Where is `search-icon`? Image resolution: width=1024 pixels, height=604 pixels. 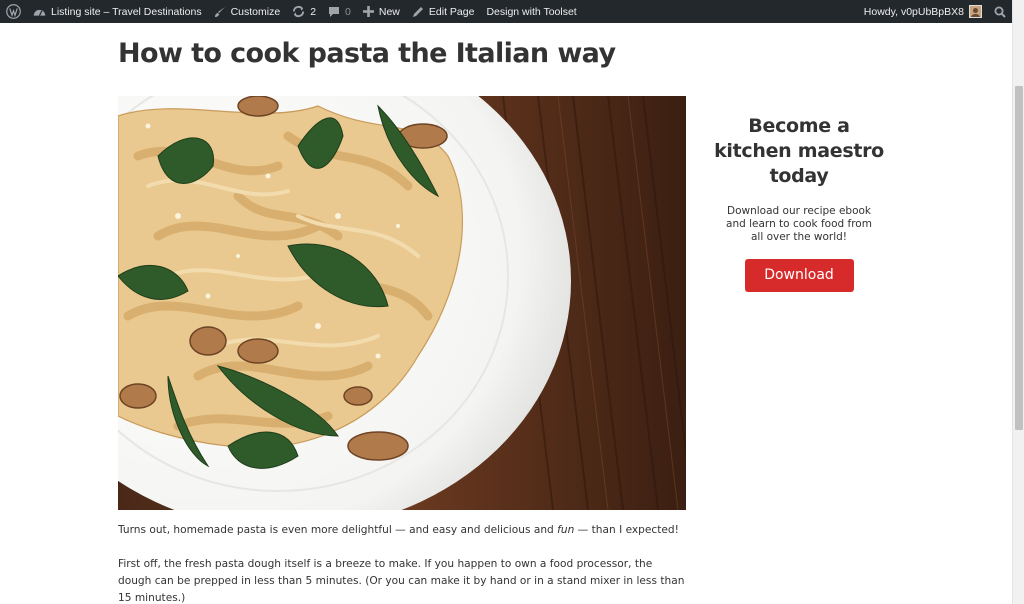
search-icon is located at coordinates (1000, 12).